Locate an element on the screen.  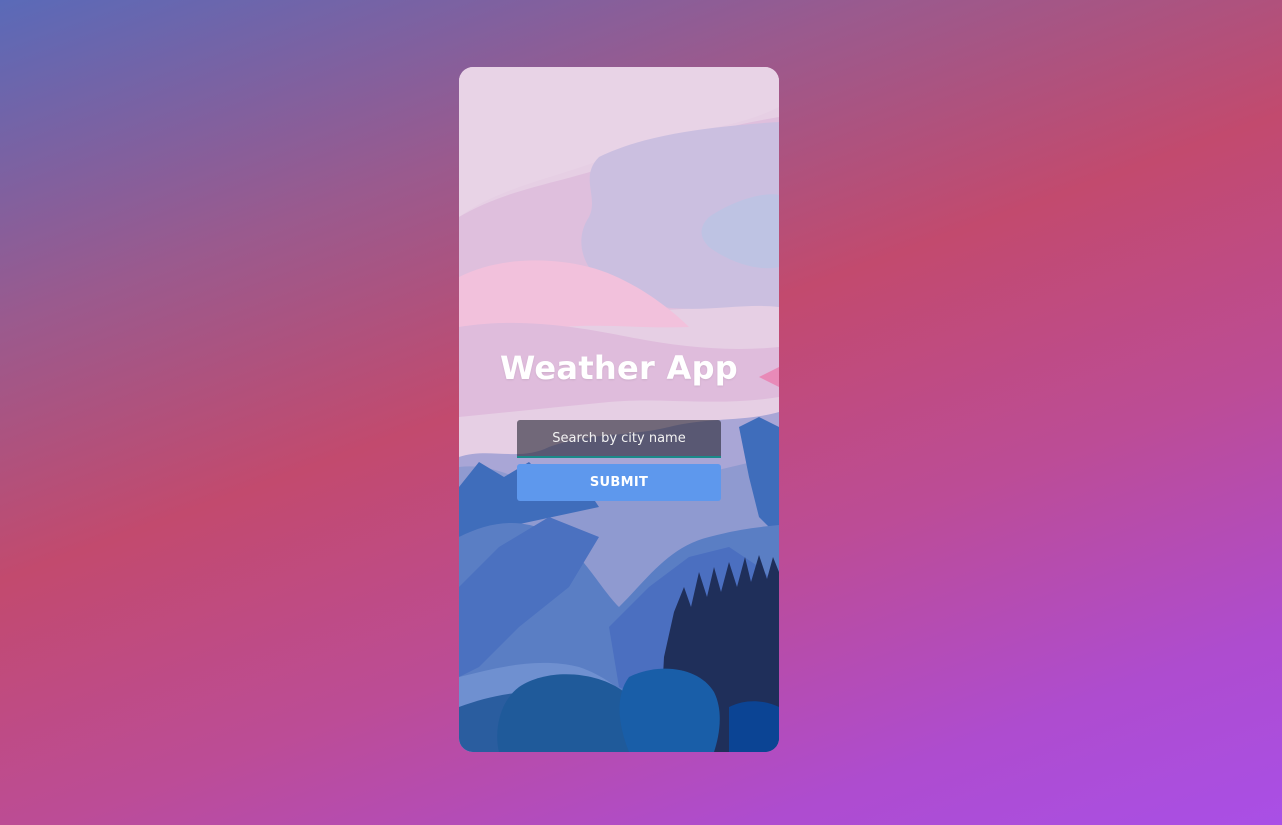
app-title: Weather App is located at coordinates (619, 368).